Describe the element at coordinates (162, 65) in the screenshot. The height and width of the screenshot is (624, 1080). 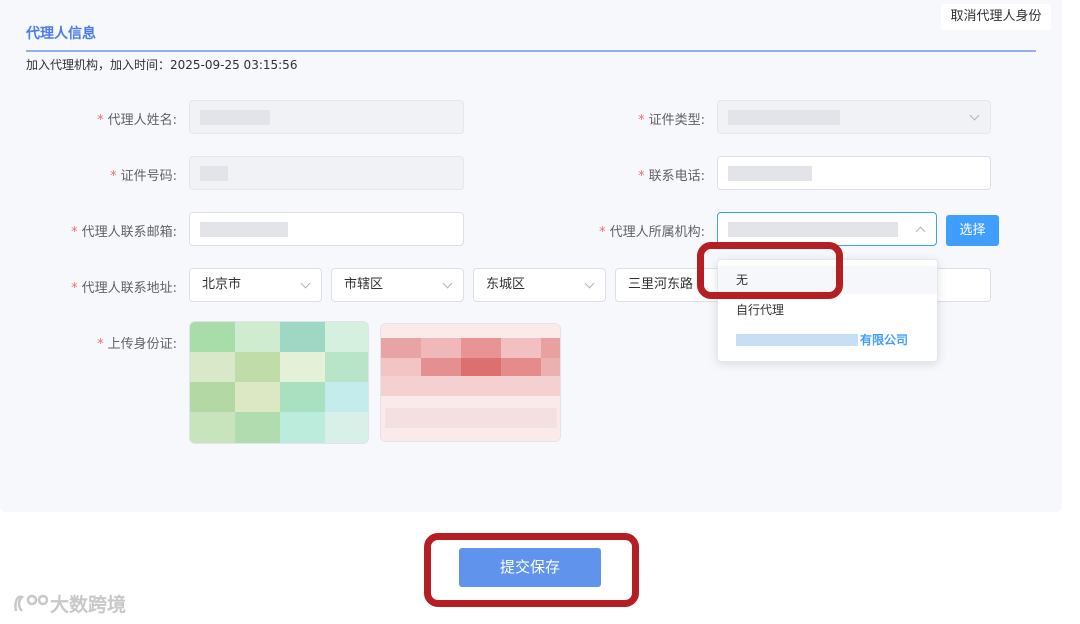
I see `join-info-text: 加入代理机构，加入时间：2025-09-25 03:15:56` at that location.